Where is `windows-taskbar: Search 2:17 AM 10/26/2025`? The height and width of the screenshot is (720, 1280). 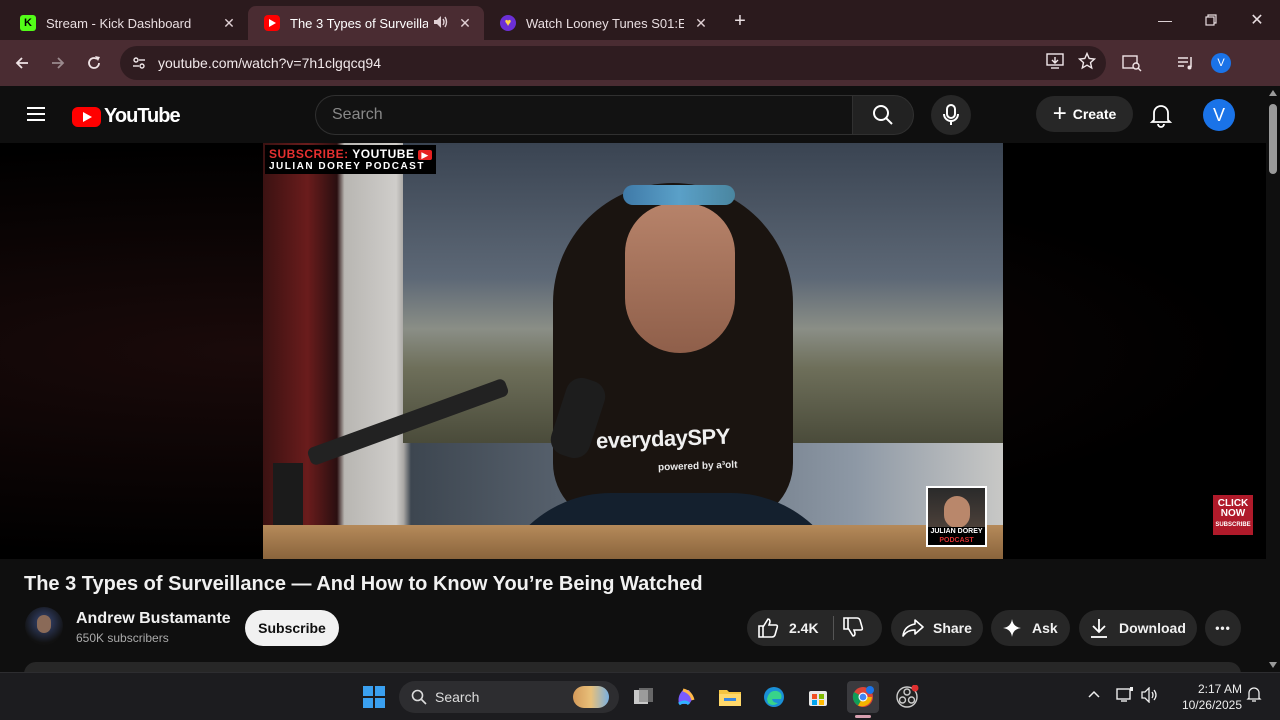
windows-taskbar: Search 2:17 AM 10/26/2025 is located at coordinates (640, 696).